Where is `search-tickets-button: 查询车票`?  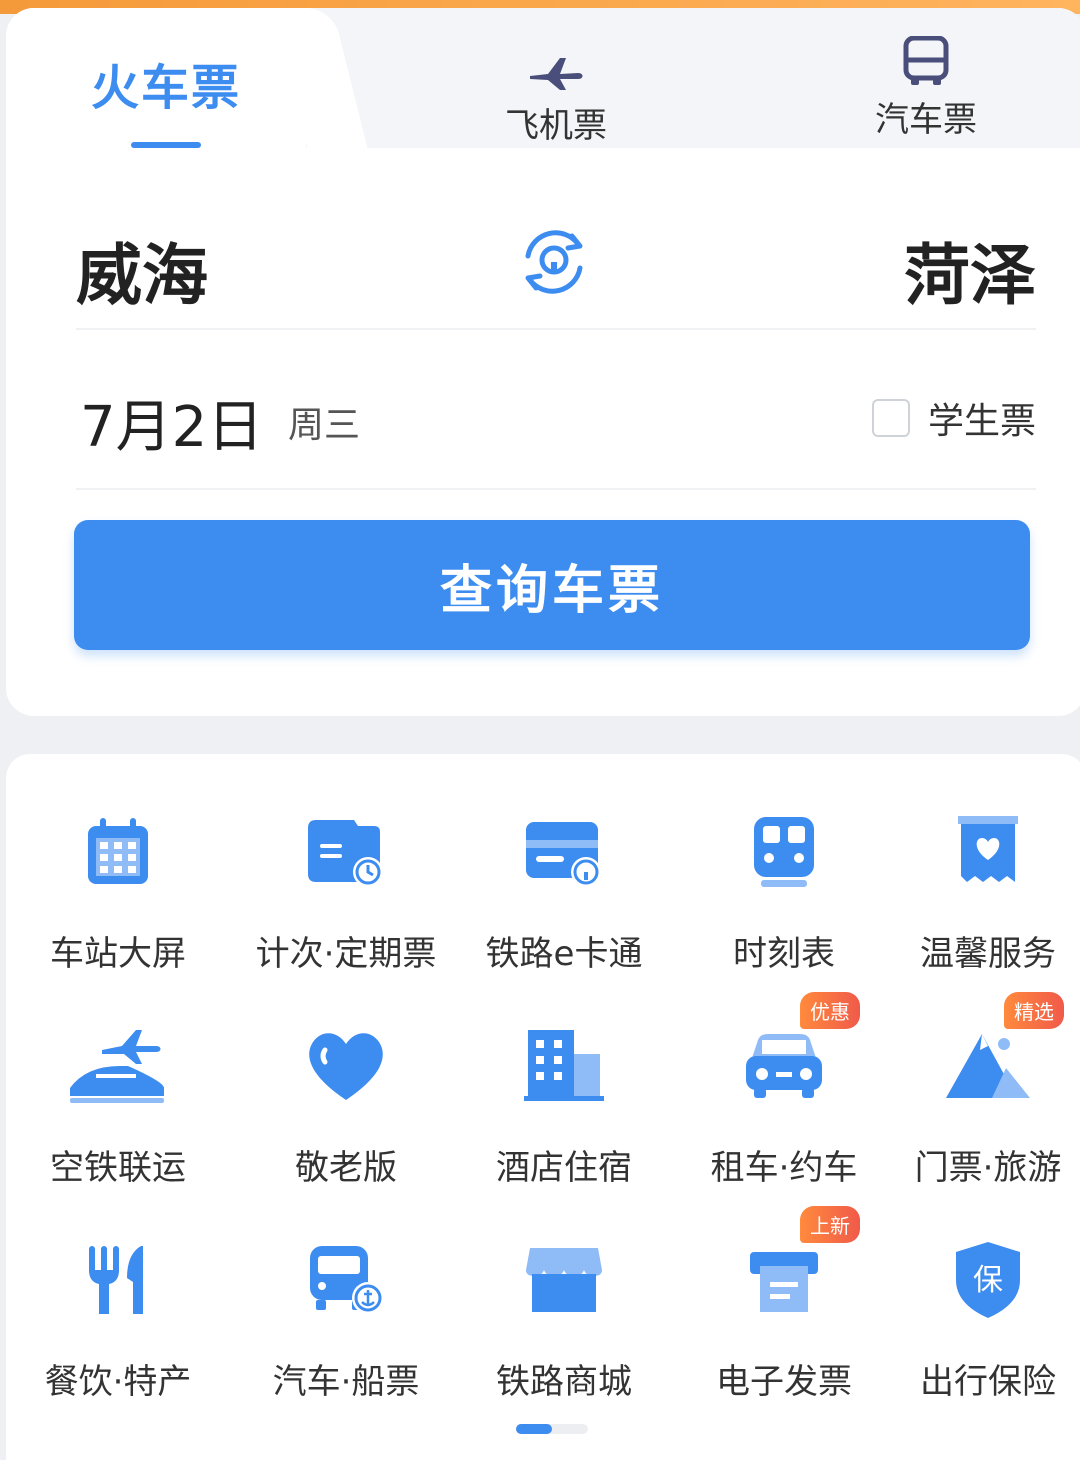 search-tickets-button: 查询车票 is located at coordinates (552, 585).